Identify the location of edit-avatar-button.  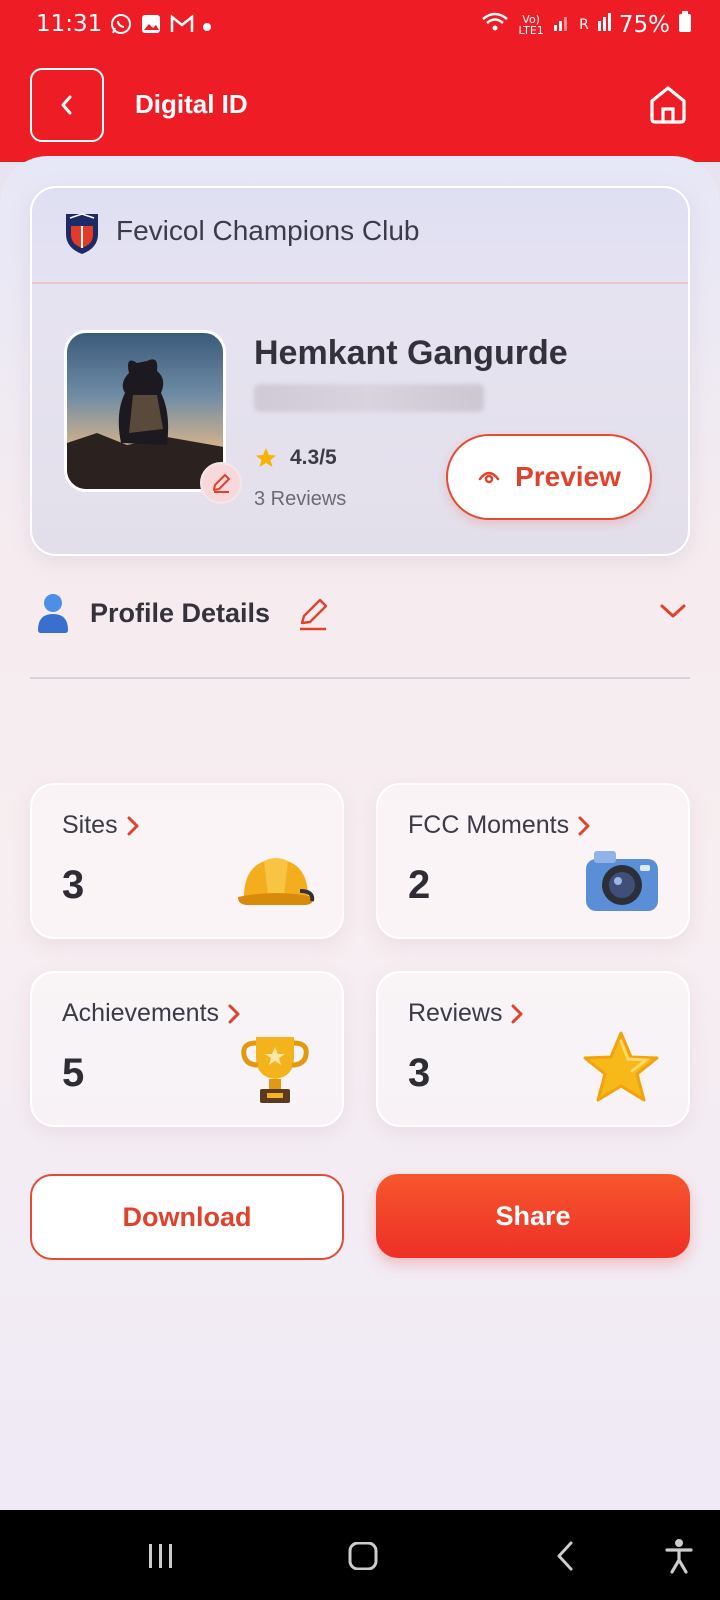
(221, 483).